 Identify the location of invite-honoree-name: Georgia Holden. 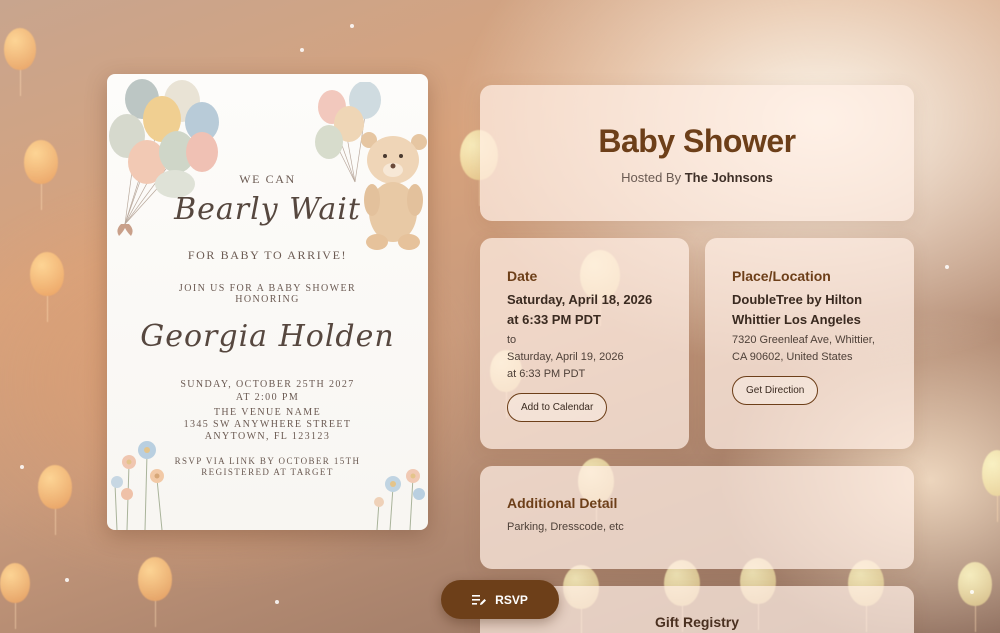
(267, 336).